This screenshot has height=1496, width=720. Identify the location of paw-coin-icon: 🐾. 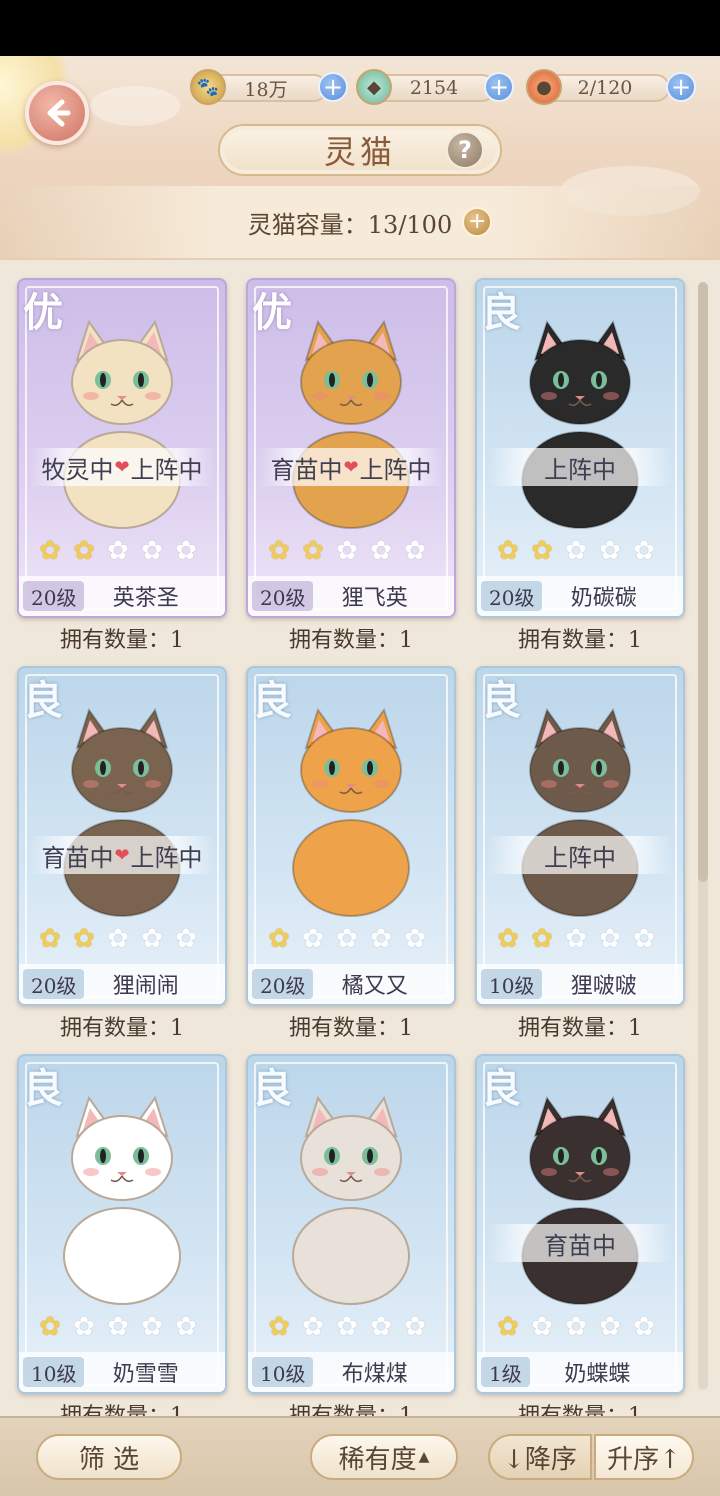
(208, 87).